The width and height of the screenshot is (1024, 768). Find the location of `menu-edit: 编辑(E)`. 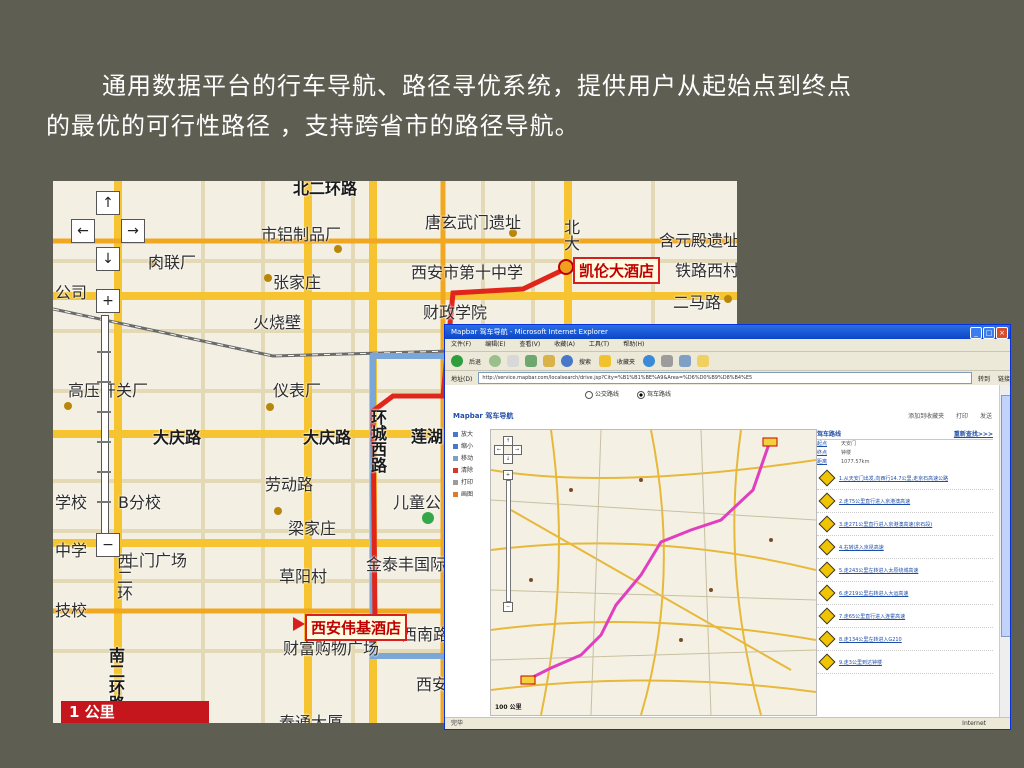

menu-edit: 编辑(E) is located at coordinates (495, 344).